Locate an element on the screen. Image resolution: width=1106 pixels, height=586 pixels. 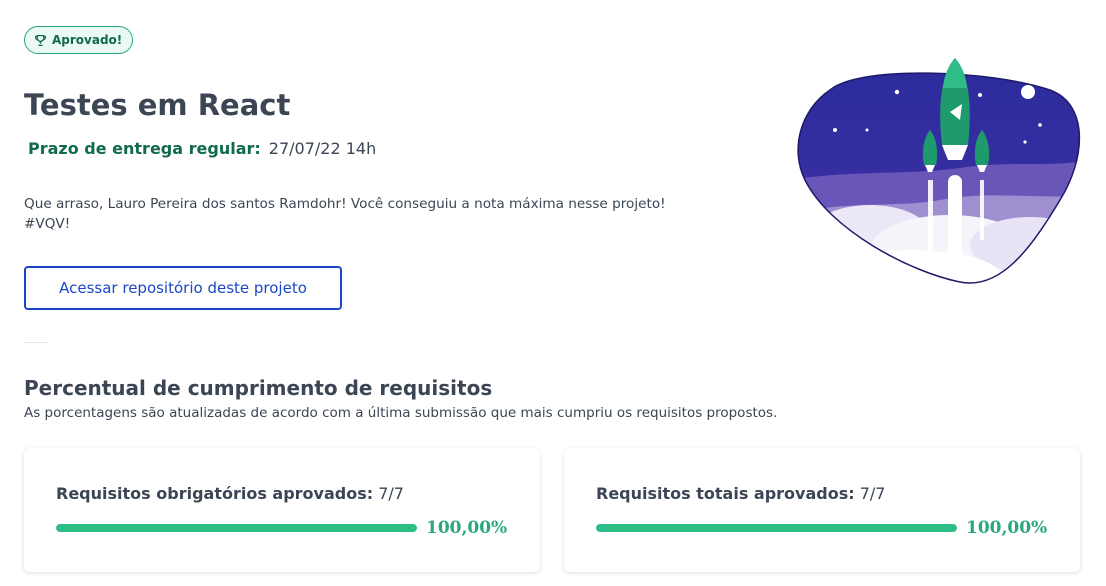
page-title: Testes em React is located at coordinates (157, 105).